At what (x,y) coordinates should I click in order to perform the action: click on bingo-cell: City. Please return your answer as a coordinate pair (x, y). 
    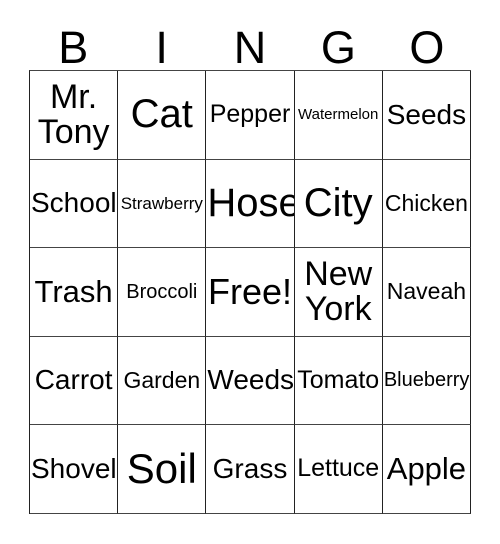
    Looking at the image, I should click on (338, 204).